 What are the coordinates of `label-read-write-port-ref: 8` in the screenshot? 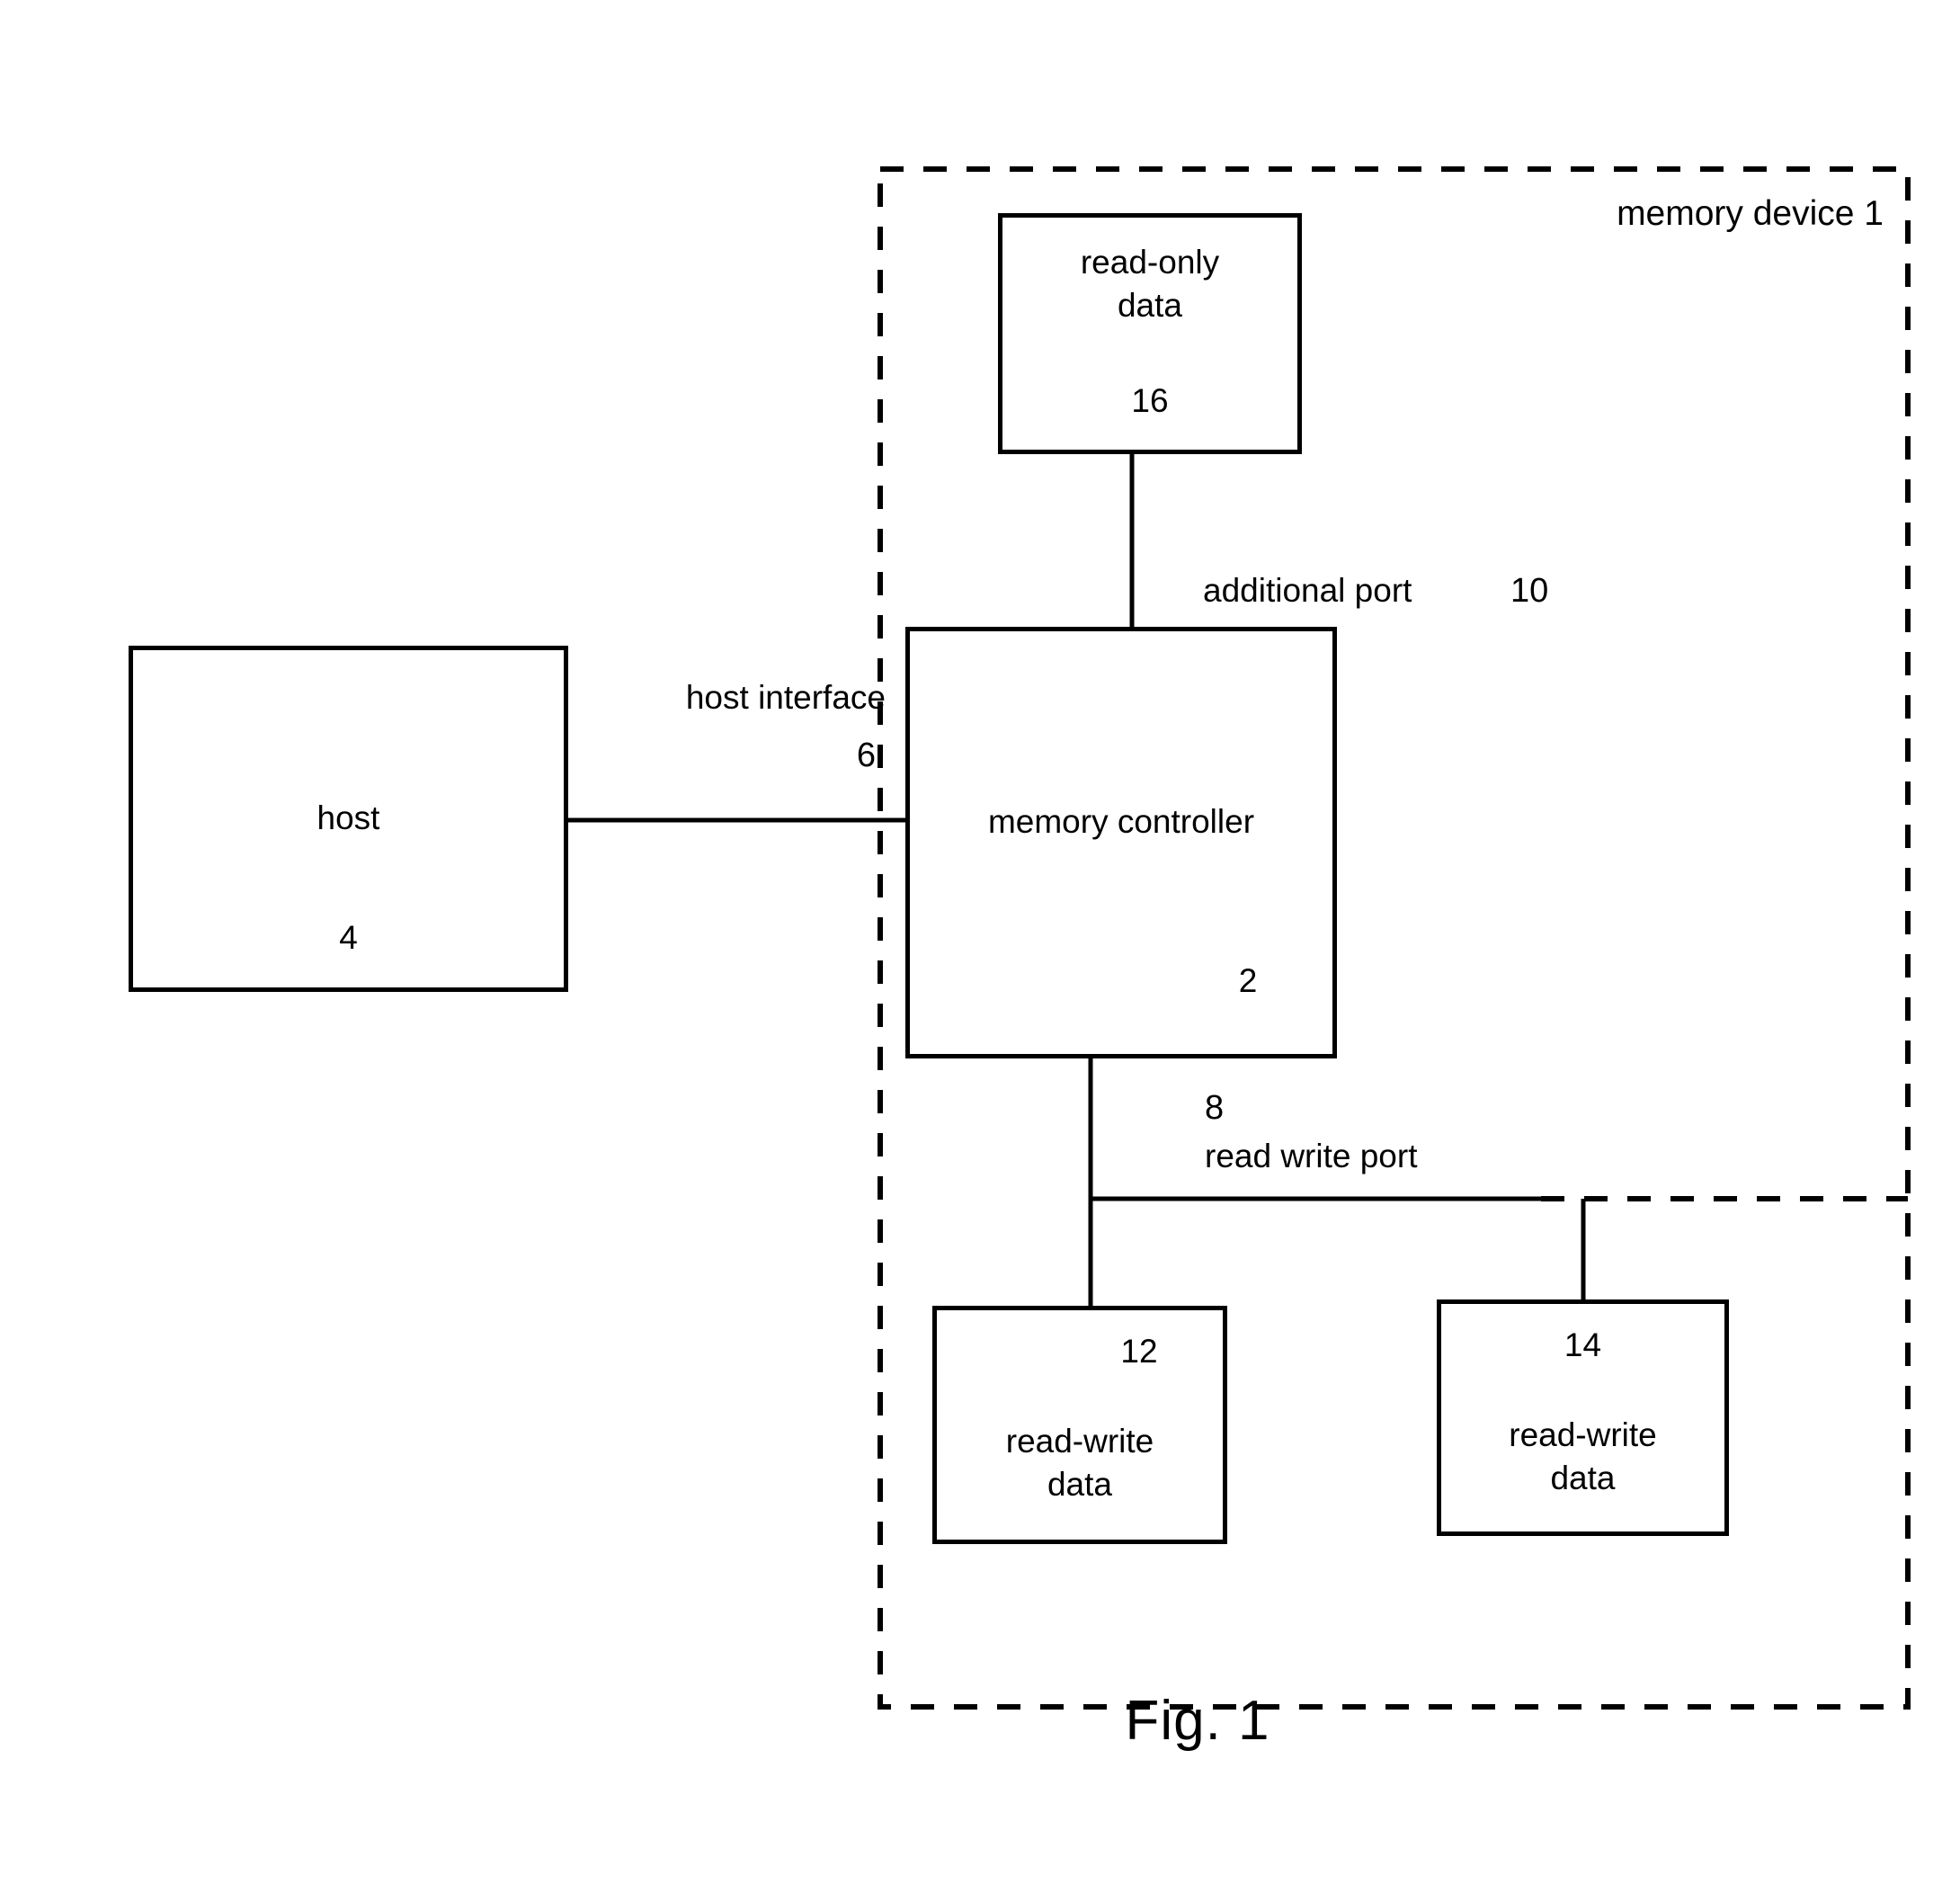 It's located at (1215, 1108).